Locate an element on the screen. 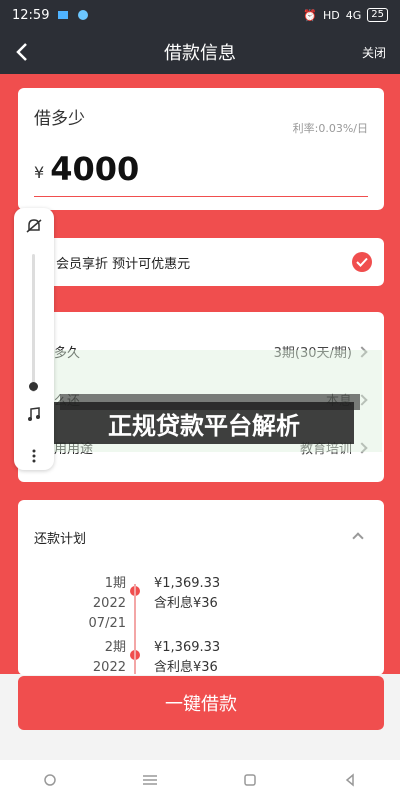 The width and height of the screenshot is (400, 800). home-button is located at coordinates (250, 780).